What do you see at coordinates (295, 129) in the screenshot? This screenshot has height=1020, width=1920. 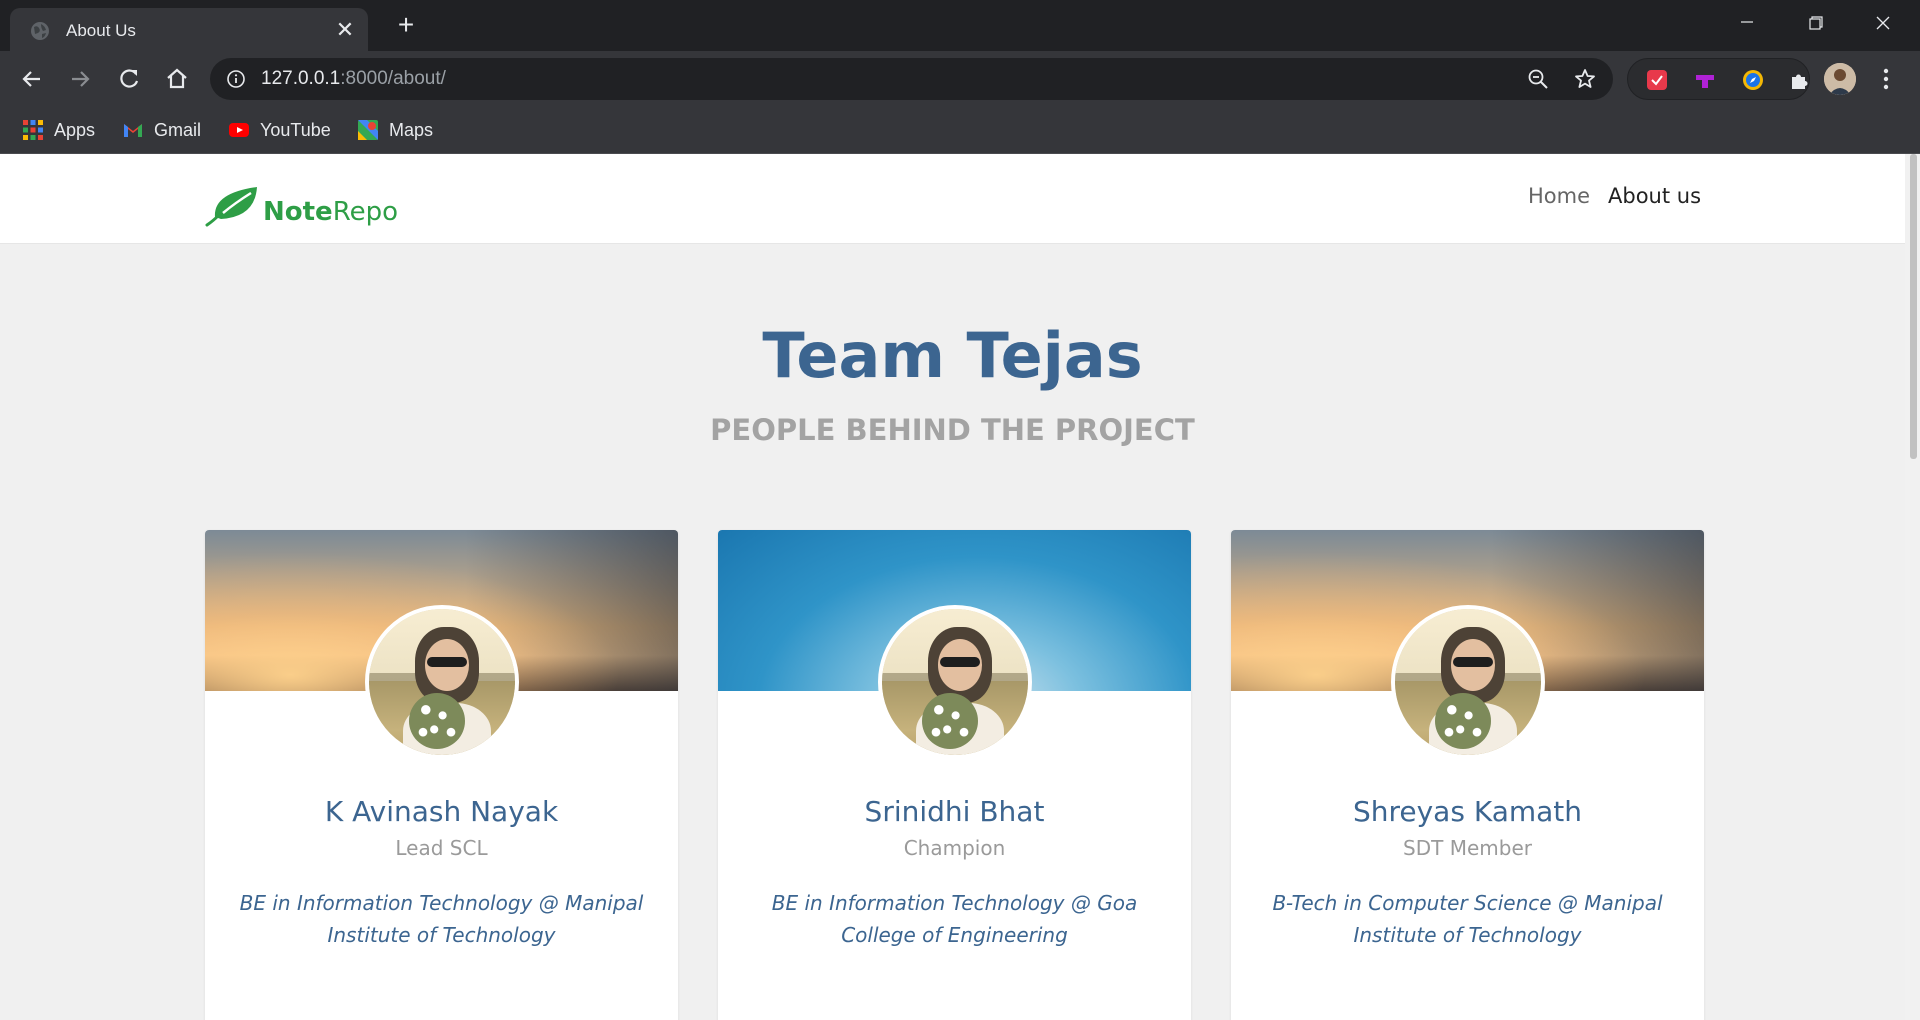 I see `bookmark-label: YouTube` at bounding box center [295, 129].